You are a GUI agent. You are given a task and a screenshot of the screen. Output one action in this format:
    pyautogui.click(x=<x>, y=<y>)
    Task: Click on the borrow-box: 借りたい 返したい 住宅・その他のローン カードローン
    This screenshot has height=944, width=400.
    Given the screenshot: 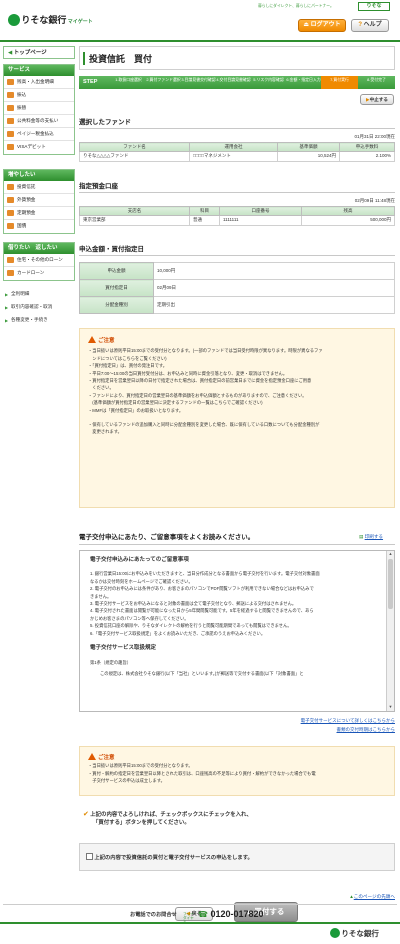 What is the action you would take?
    pyautogui.click(x=39, y=261)
    